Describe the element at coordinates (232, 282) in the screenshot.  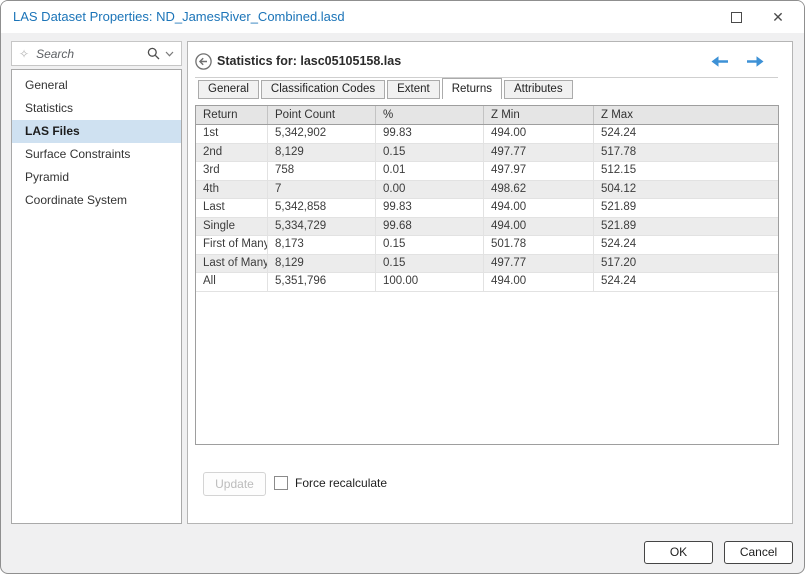
I see `cell-return: All` at that location.